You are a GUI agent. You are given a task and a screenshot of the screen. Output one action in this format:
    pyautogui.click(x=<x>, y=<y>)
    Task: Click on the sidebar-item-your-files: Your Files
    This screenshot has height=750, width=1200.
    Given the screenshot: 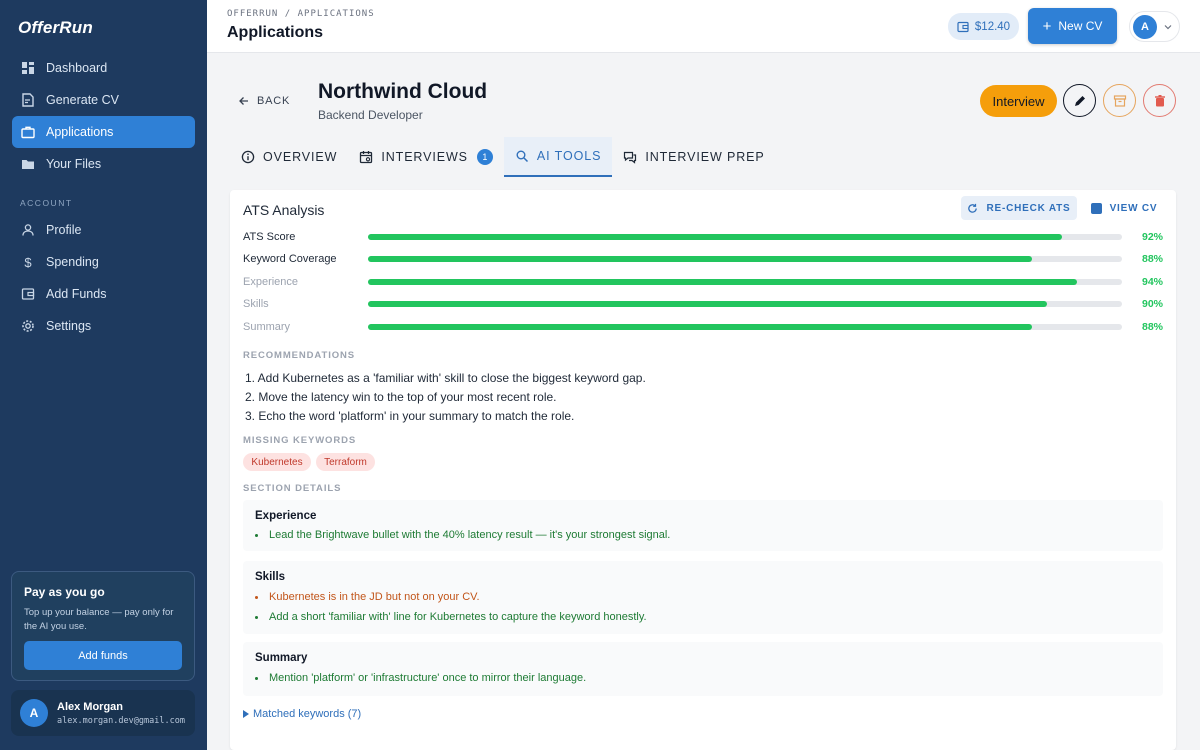 What is the action you would take?
    pyautogui.click(x=103, y=164)
    